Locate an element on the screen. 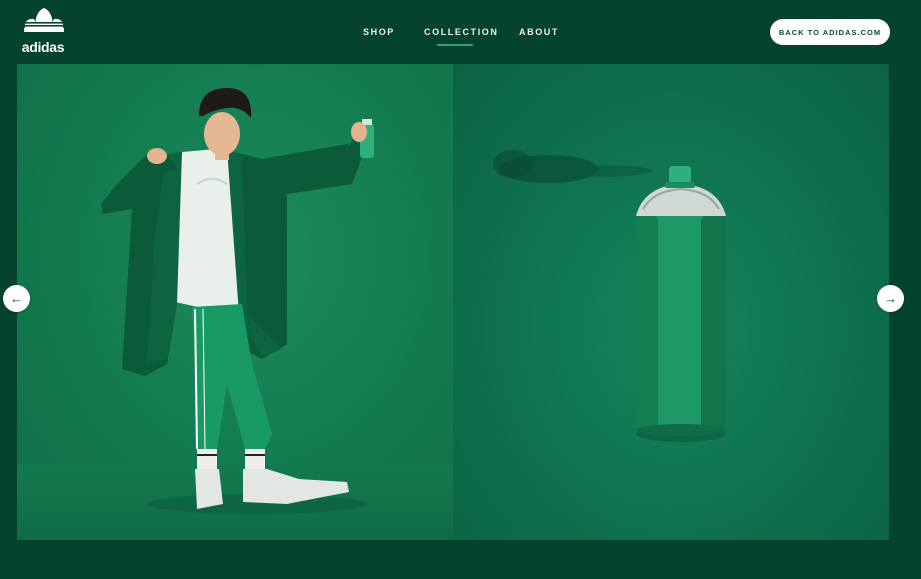  spray-can-photo is located at coordinates (609, 296).